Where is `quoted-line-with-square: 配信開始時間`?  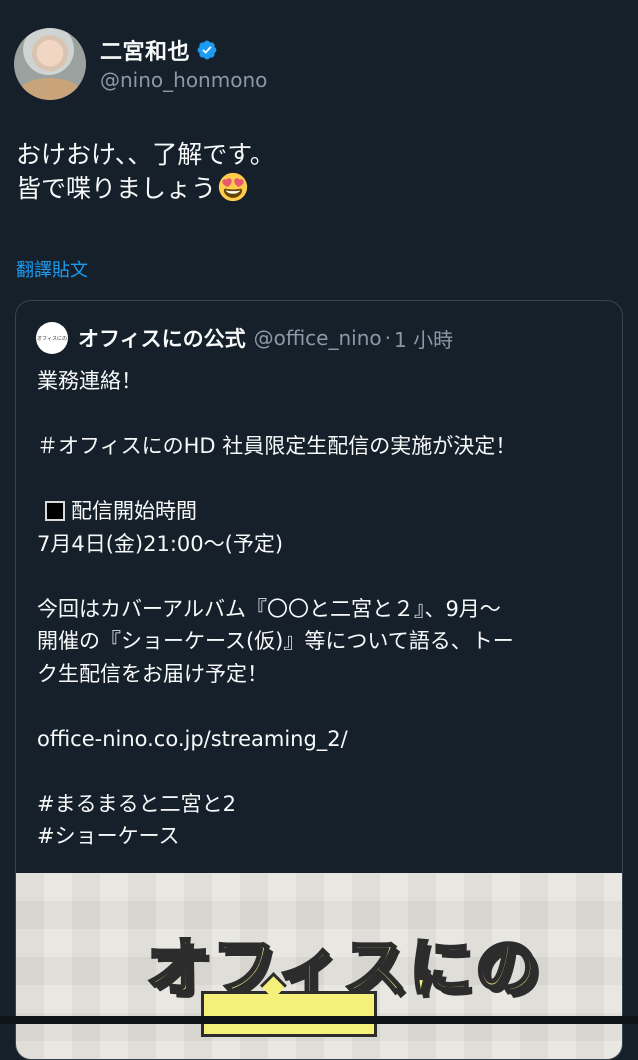
quoted-line-with-square: 配信開始時間 is located at coordinates (322, 511).